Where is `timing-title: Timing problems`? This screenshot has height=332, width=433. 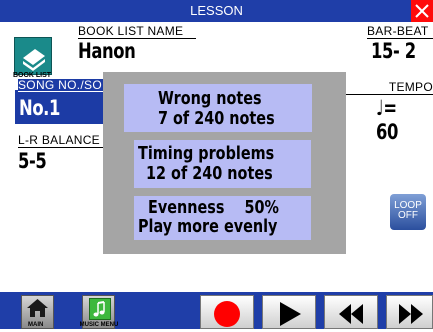
timing-title: Timing problems is located at coordinates (206, 153).